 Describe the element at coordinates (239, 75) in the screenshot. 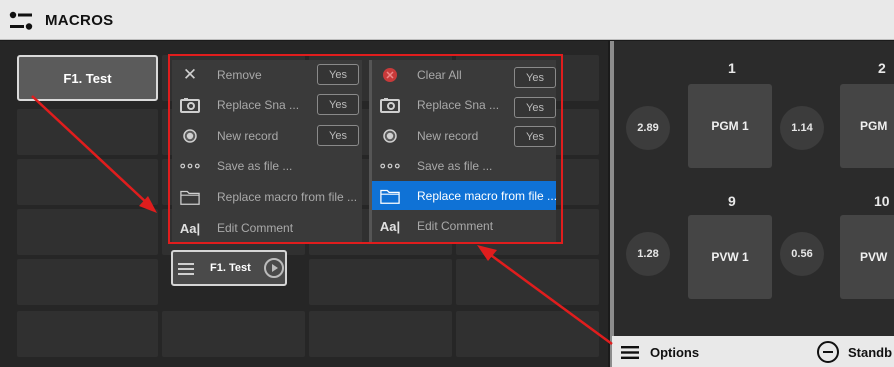

I see `menu-item-label: Remove` at that location.